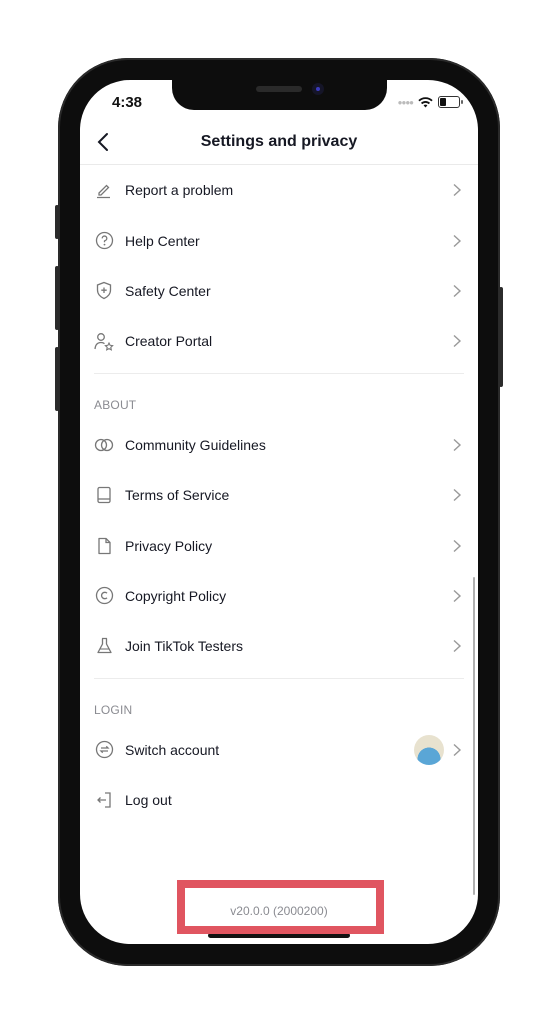 The width and height of the screenshot is (558, 1024). Describe the element at coordinates (279, 750) in the screenshot. I see `switch-account-item: Switch account` at that location.